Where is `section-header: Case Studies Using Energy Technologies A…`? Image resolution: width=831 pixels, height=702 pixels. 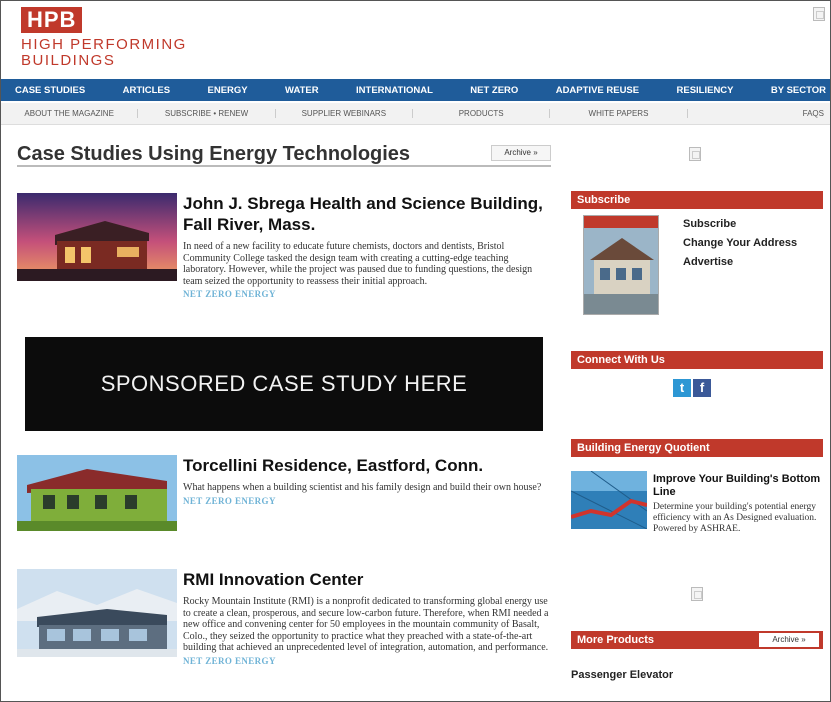 section-header: Case Studies Using Energy Technologies A… is located at coordinates (284, 149).